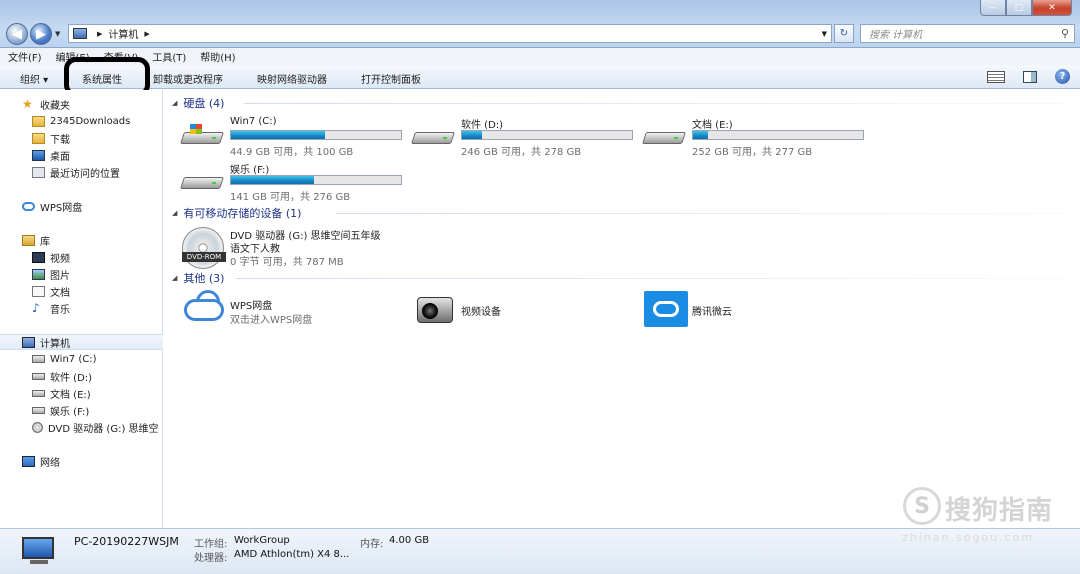  I want to click on menu-help: 帮助(H), so click(217, 56).